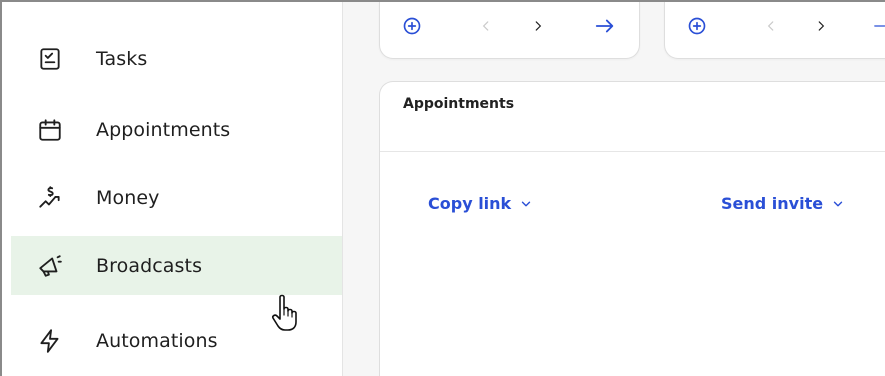 This screenshot has width=885, height=376. What do you see at coordinates (632, 117) in the screenshot?
I see `card-header: Appointments` at bounding box center [632, 117].